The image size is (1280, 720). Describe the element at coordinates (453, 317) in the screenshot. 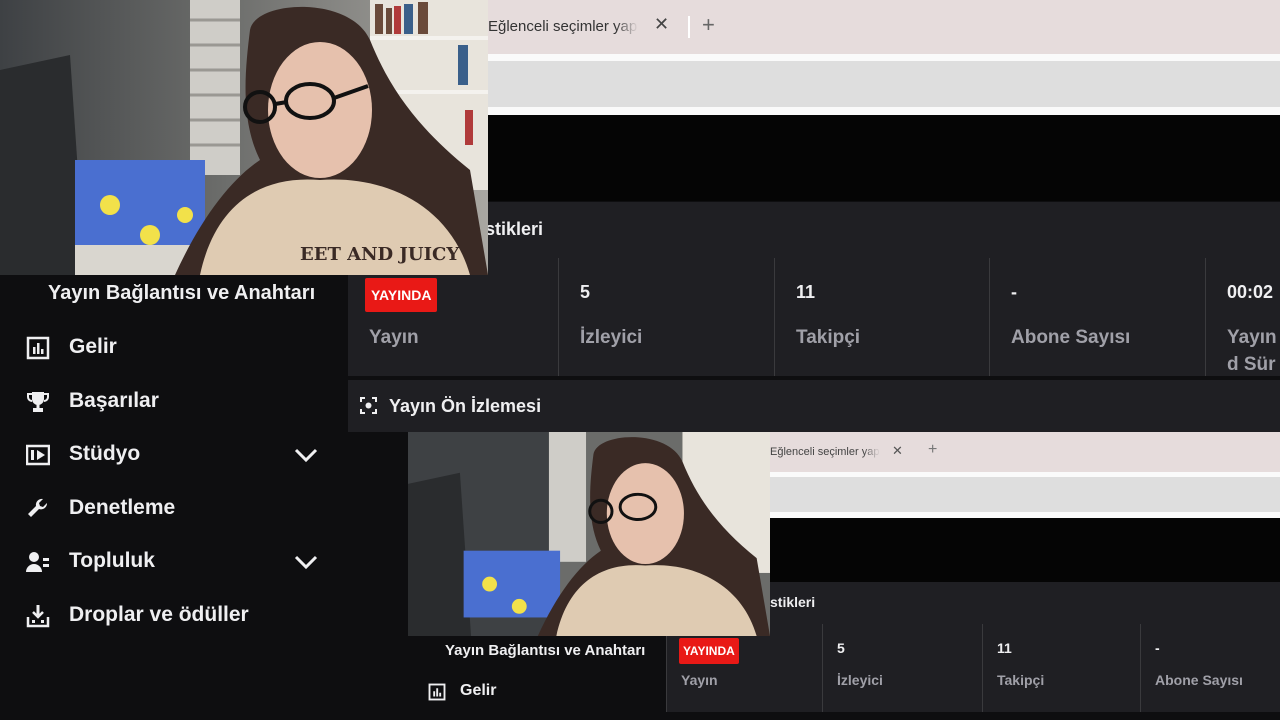

I see `stat-live: YAYINDA Yayın` at that location.